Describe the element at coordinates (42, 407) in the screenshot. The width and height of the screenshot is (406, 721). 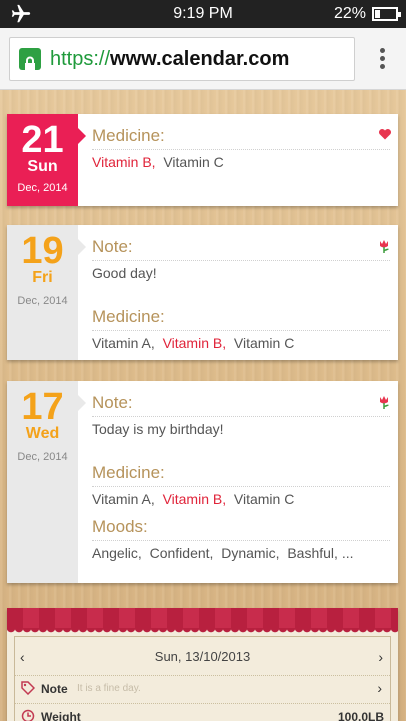
I see `day-number: 17` at that location.